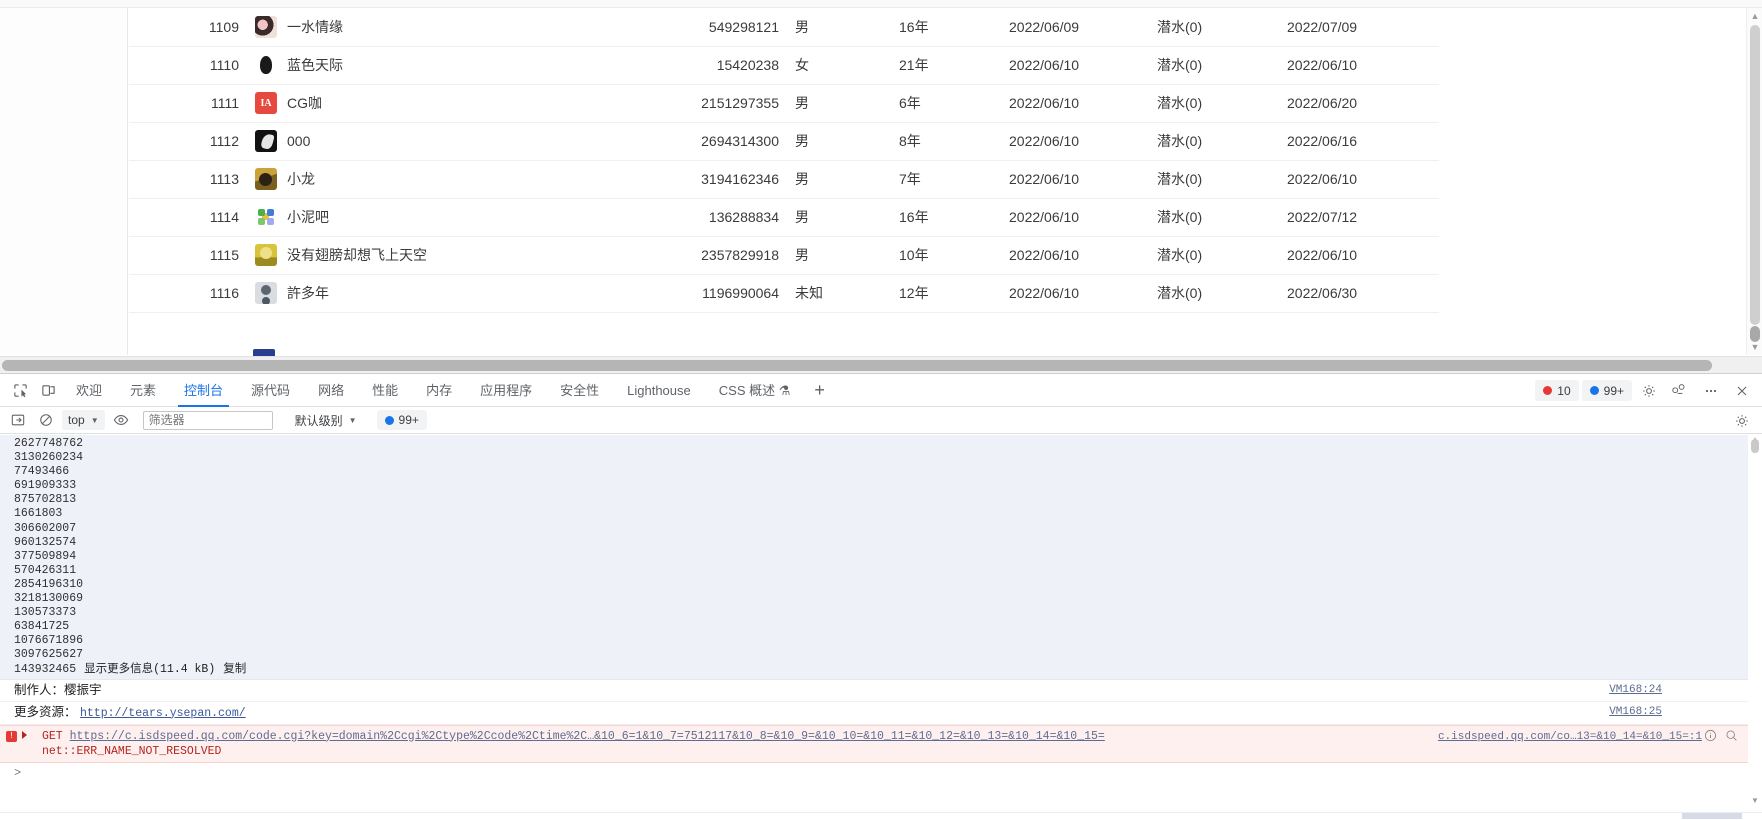 The width and height of the screenshot is (1762, 820). What do you see at coordinates (1606, 390) in the screenshot?
I see `info-count-badge: 99+` at bounding box center [1606, 390].